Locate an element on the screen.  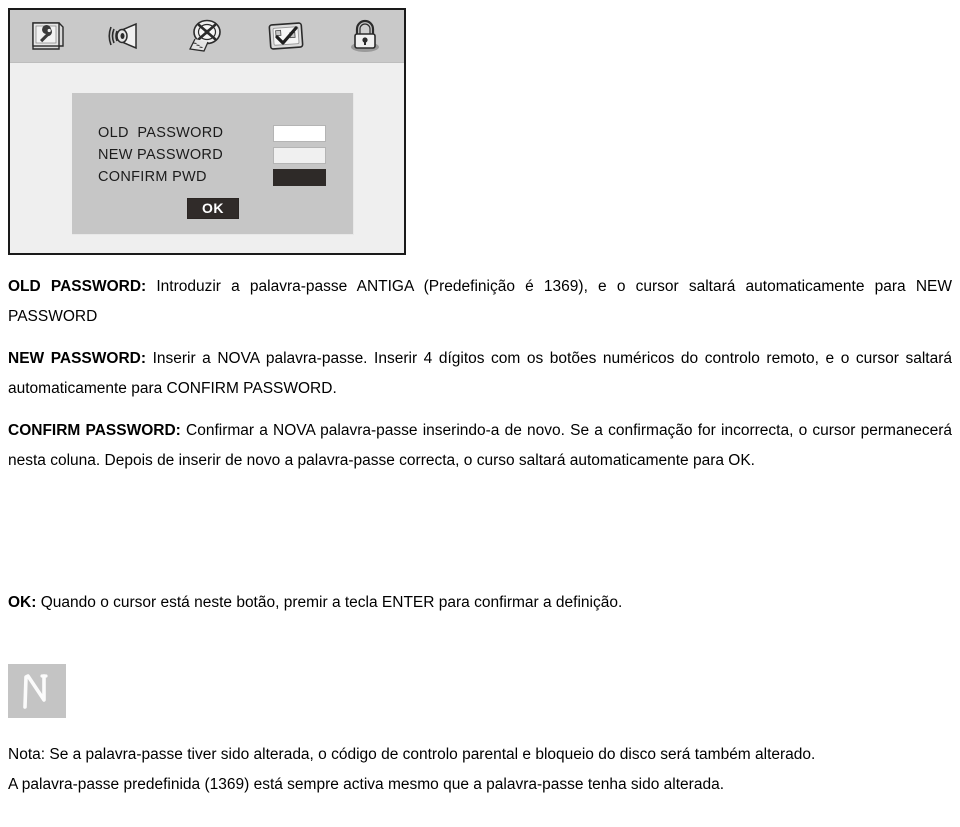
password-dialog: OLD PASSWORD NEW PASSWORD CONFIRM PWD OK is located at coordinates (213, 164).